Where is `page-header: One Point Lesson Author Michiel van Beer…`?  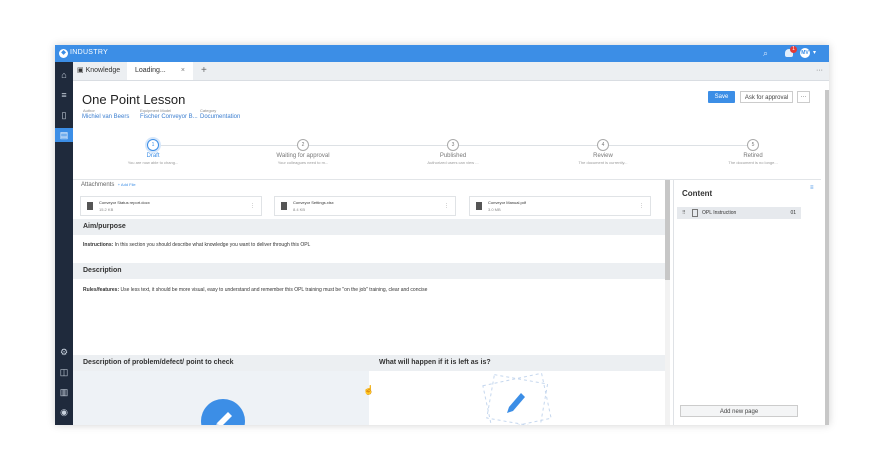
page-header: One Point Lesson Author Michiel van Beer… is located at coordinates (447, 105).